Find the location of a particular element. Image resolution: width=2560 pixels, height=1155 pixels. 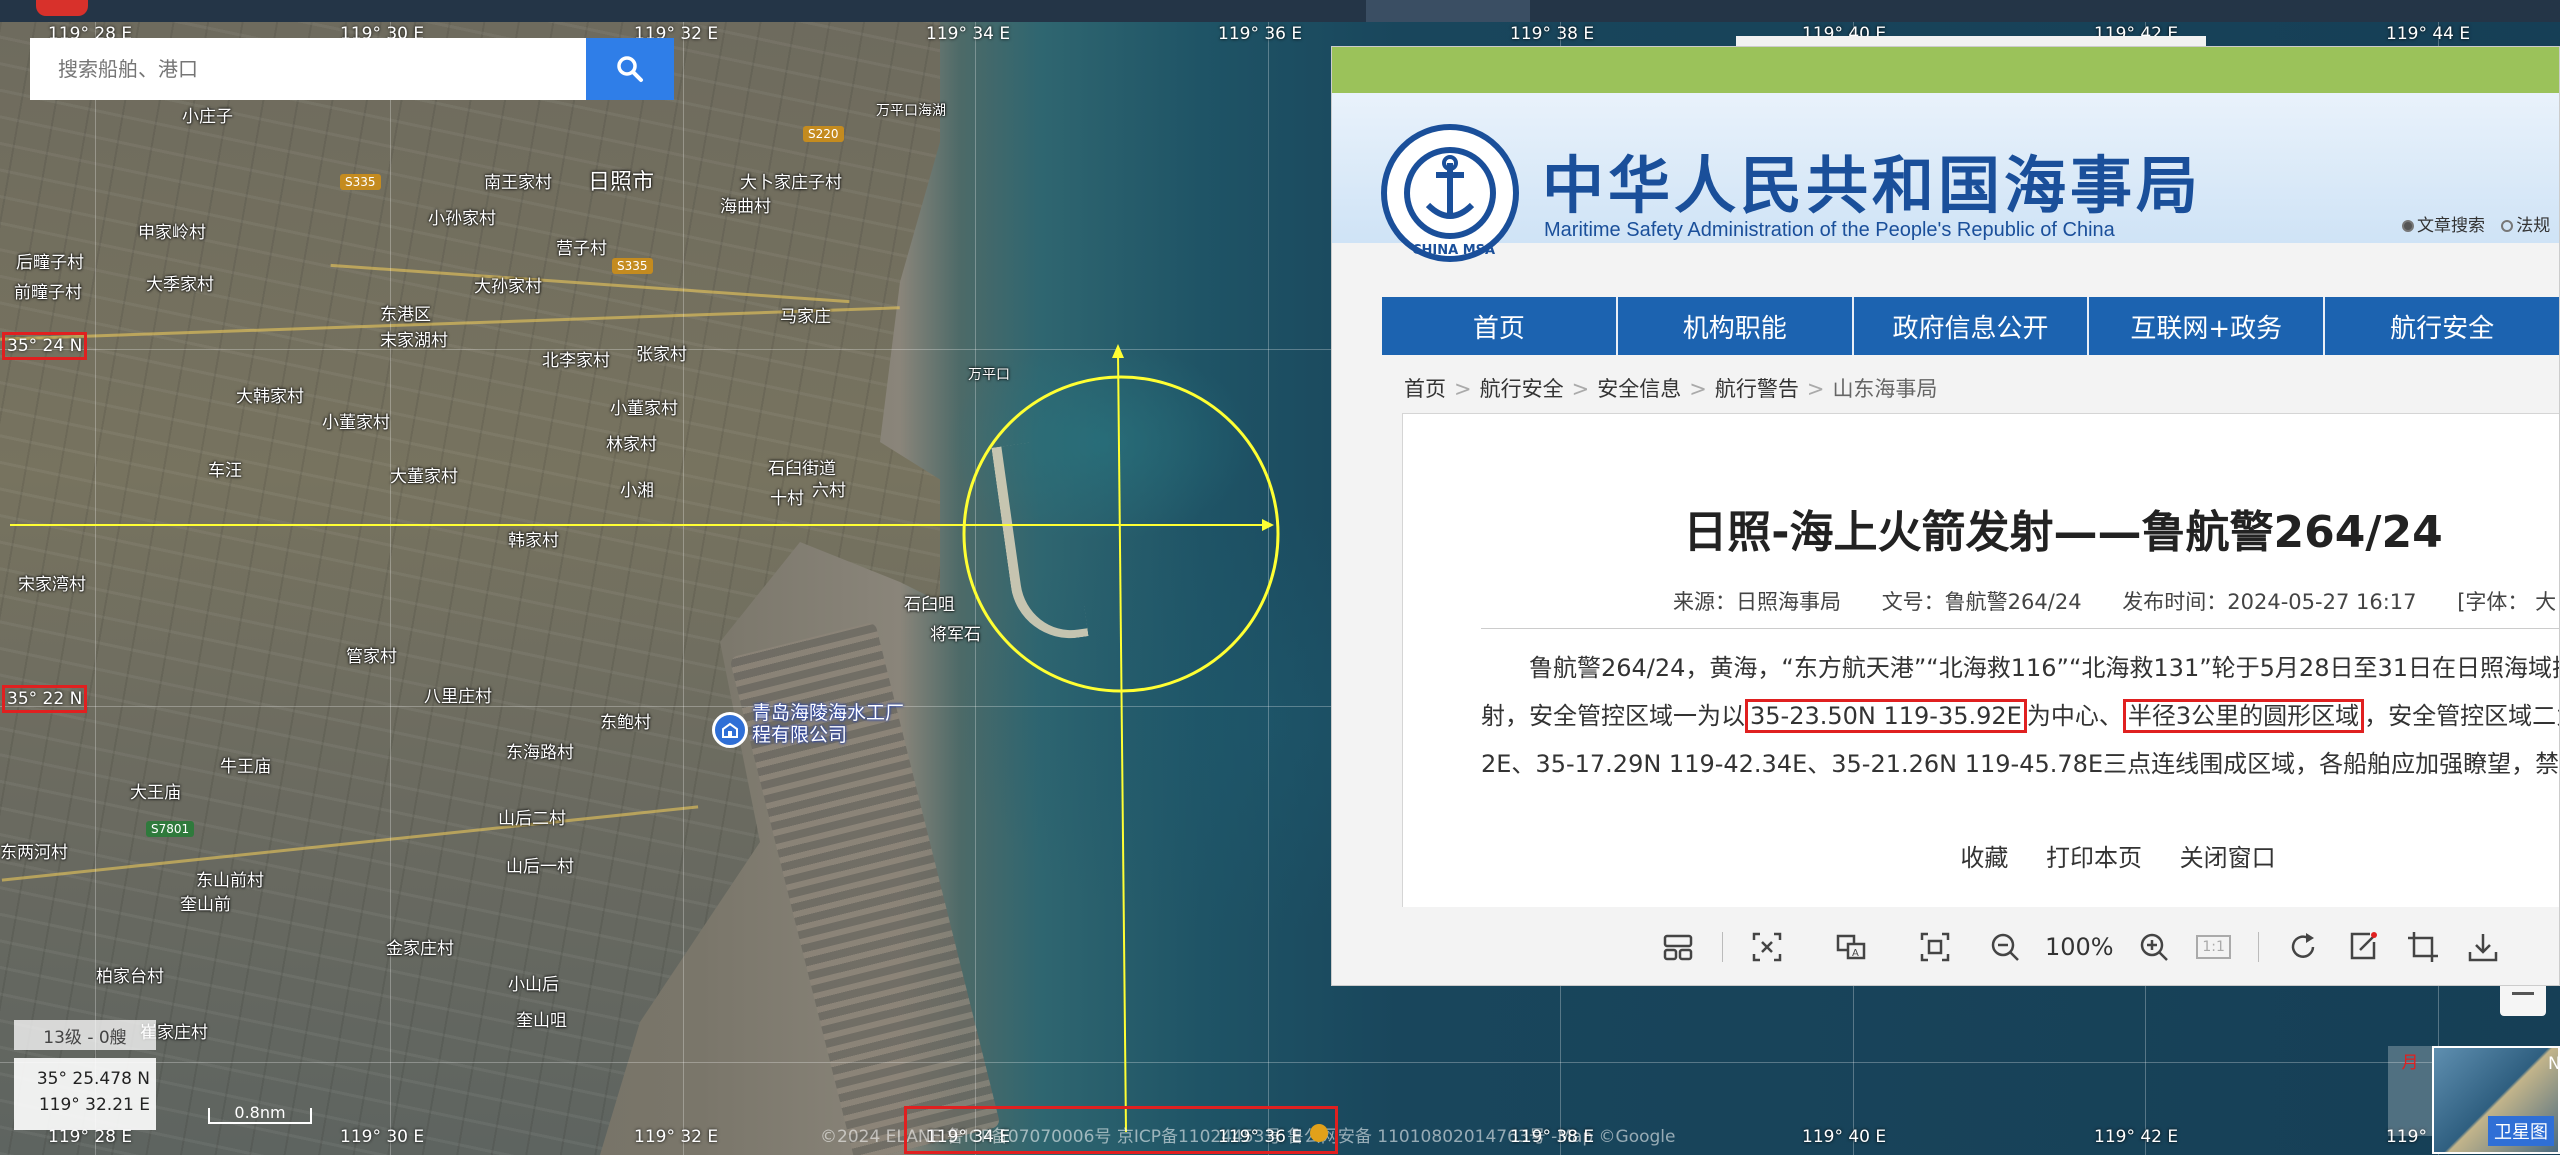

crop-icon is located at coordinates (2423, 946).